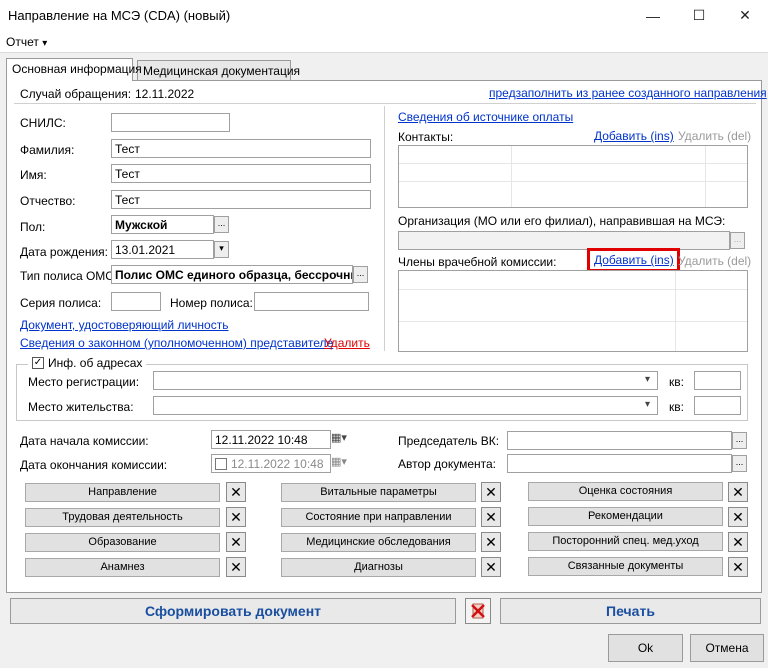 Image resolution: width=768 pixels, height=668 pixels. What do you see at coordinates (33, 175) in the screenshot?
I see `name-label: Имя:` at bounding box center [33, 175].